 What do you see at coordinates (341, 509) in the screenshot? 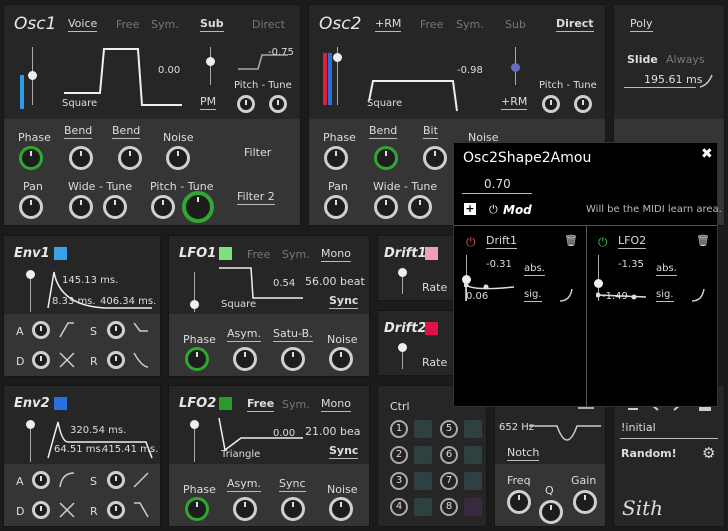
I see `lfo2-noise-knob` at bounding box center [341, 509].